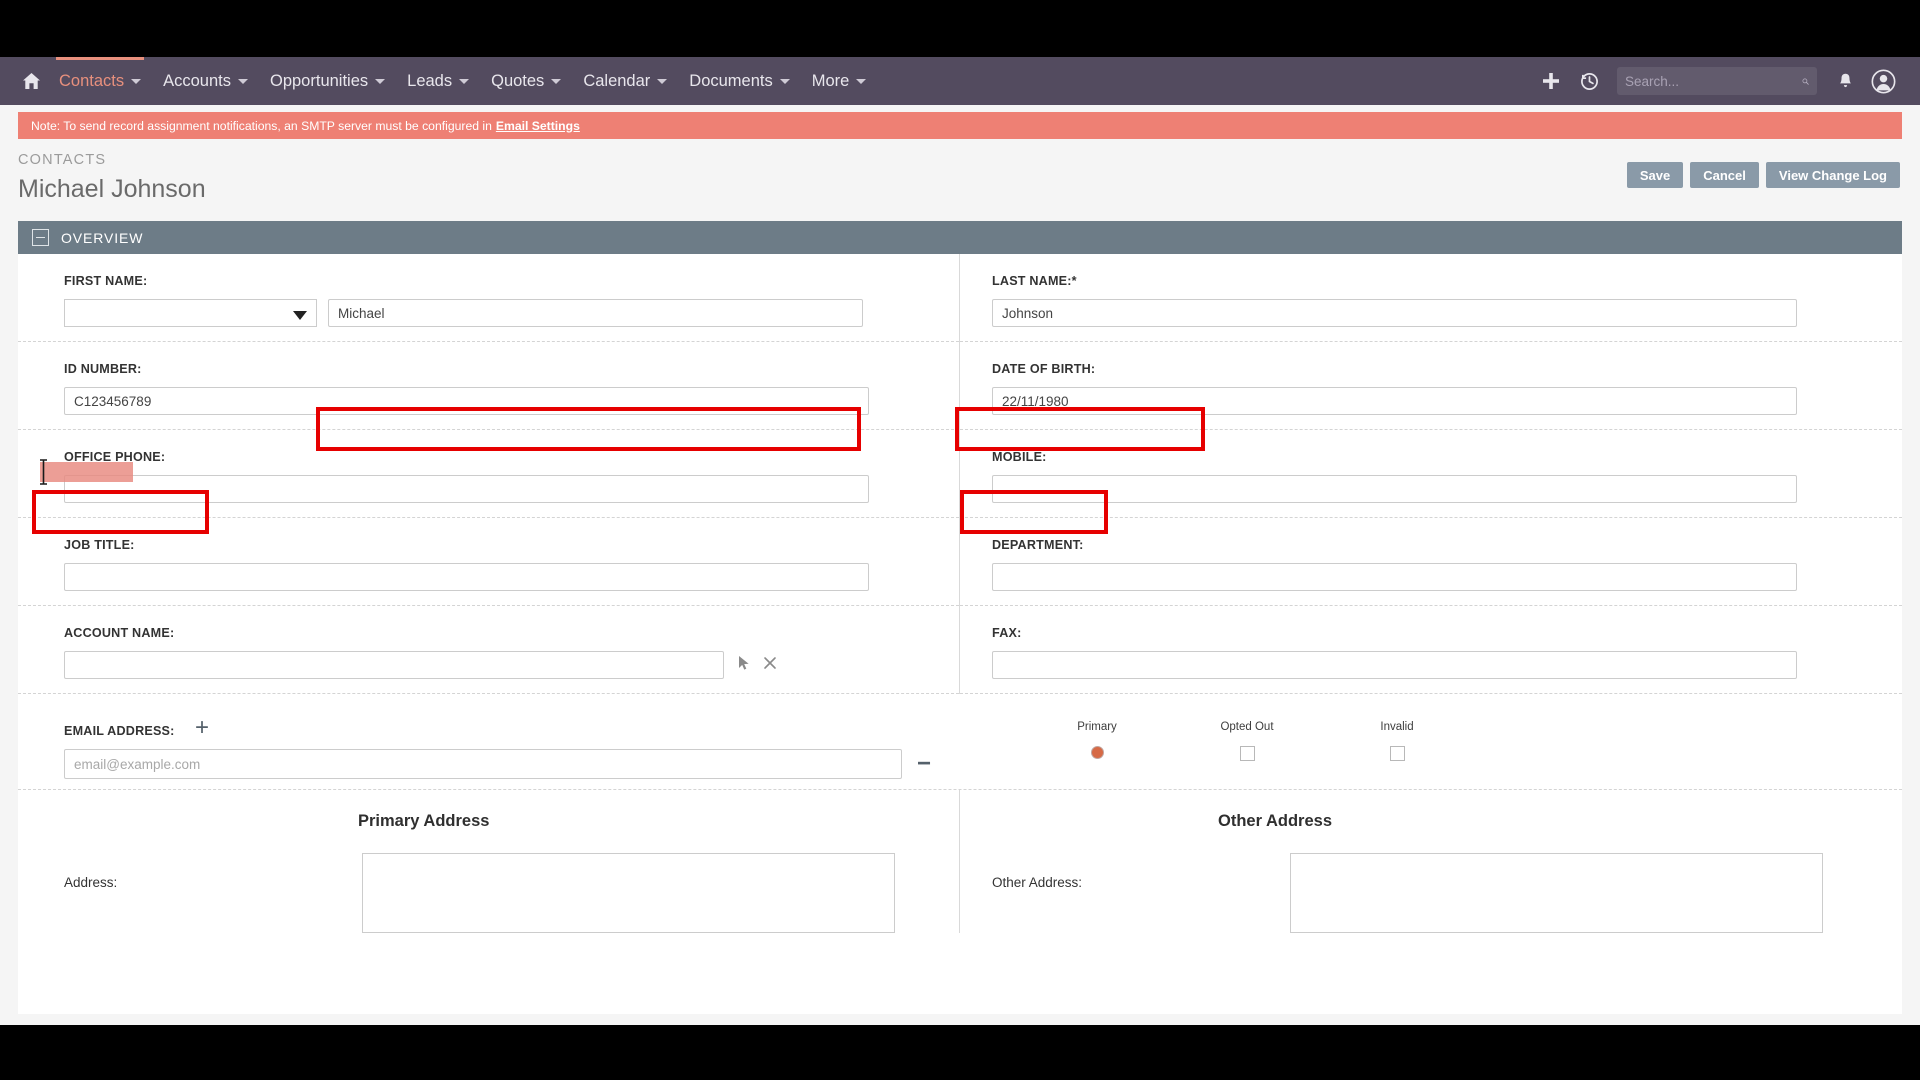 This screenshot has width=1920, height=1080. What do you see at coordinates (115, 457) in the screenshot?
I see `office-phone-label: OFFICE PHONE:` at bounding box center [115, 457].